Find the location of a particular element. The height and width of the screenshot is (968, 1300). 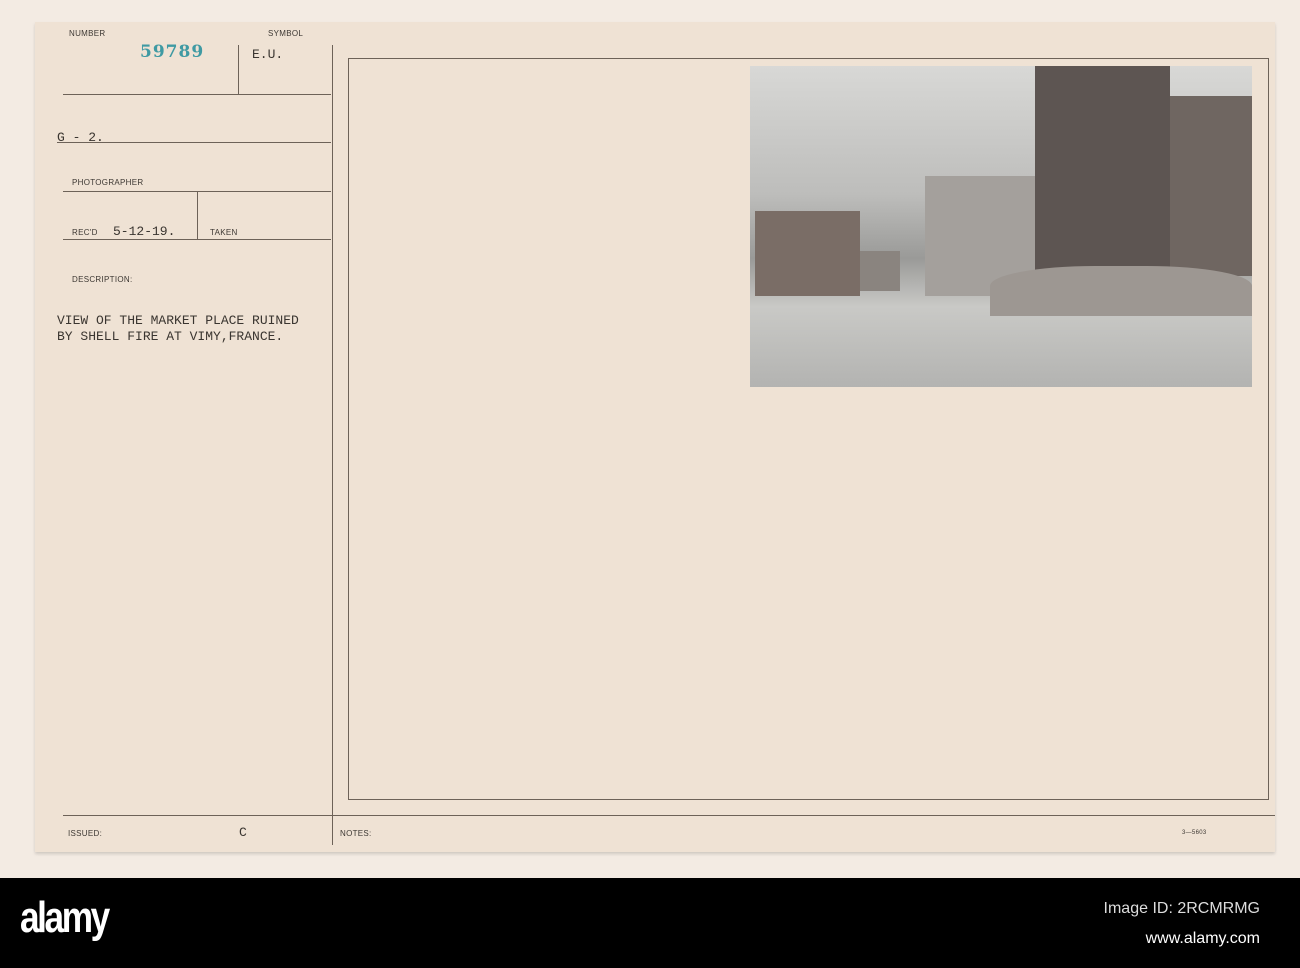

alamy-logo: alamy is located at coordinates (65, 917).